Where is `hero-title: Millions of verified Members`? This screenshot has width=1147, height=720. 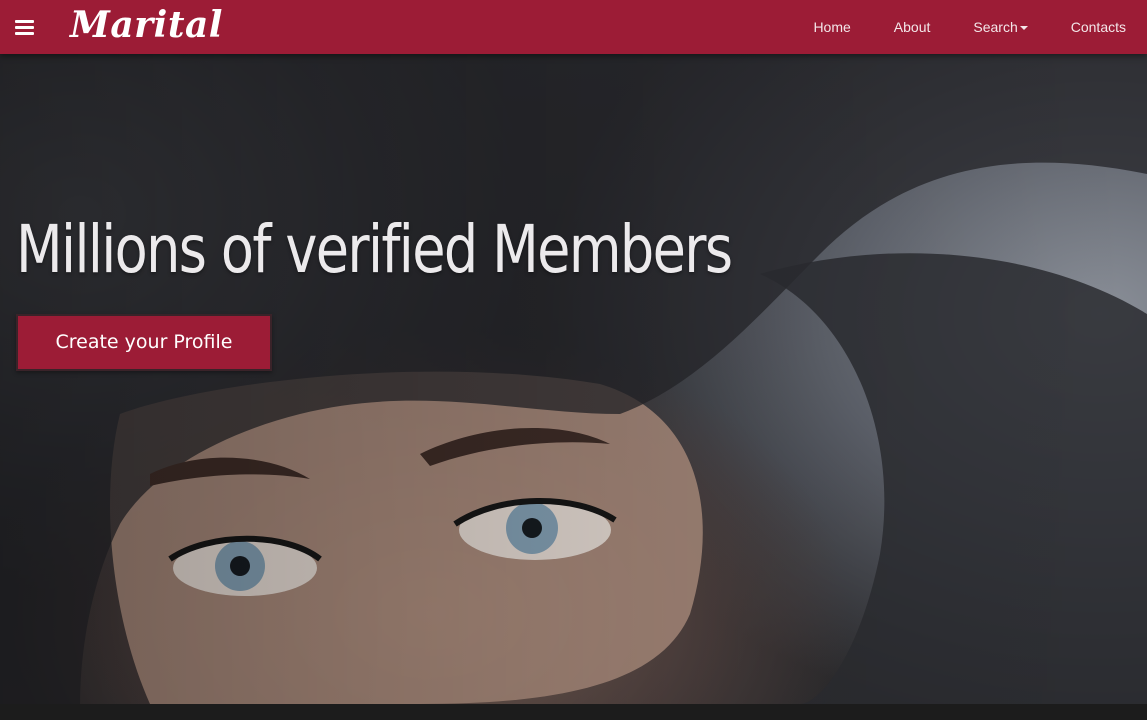
hero-title: Millions of verified Members is located at coordinates (374, 249).